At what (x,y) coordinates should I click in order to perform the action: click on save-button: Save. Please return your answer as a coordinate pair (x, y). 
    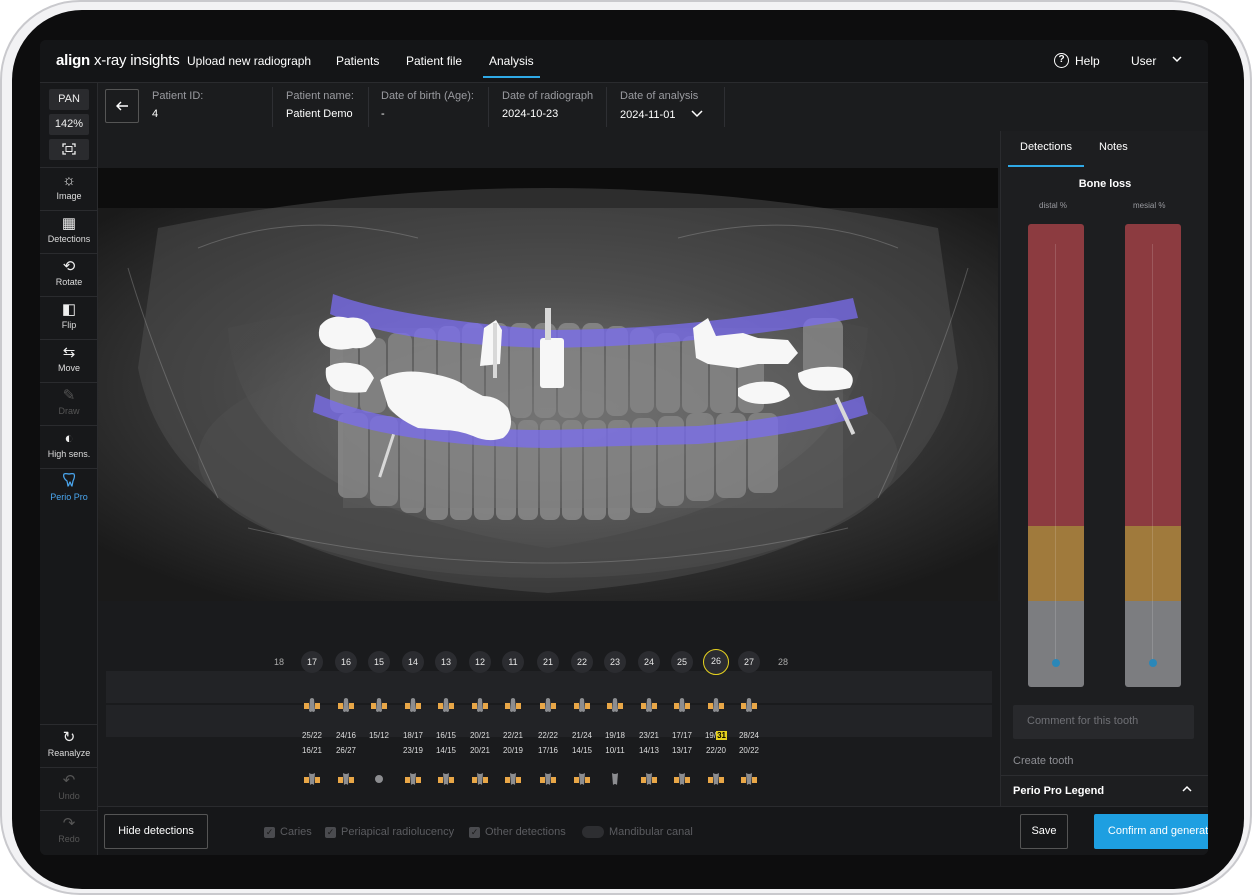
    Looking at the image, I should click on (1044, 831).